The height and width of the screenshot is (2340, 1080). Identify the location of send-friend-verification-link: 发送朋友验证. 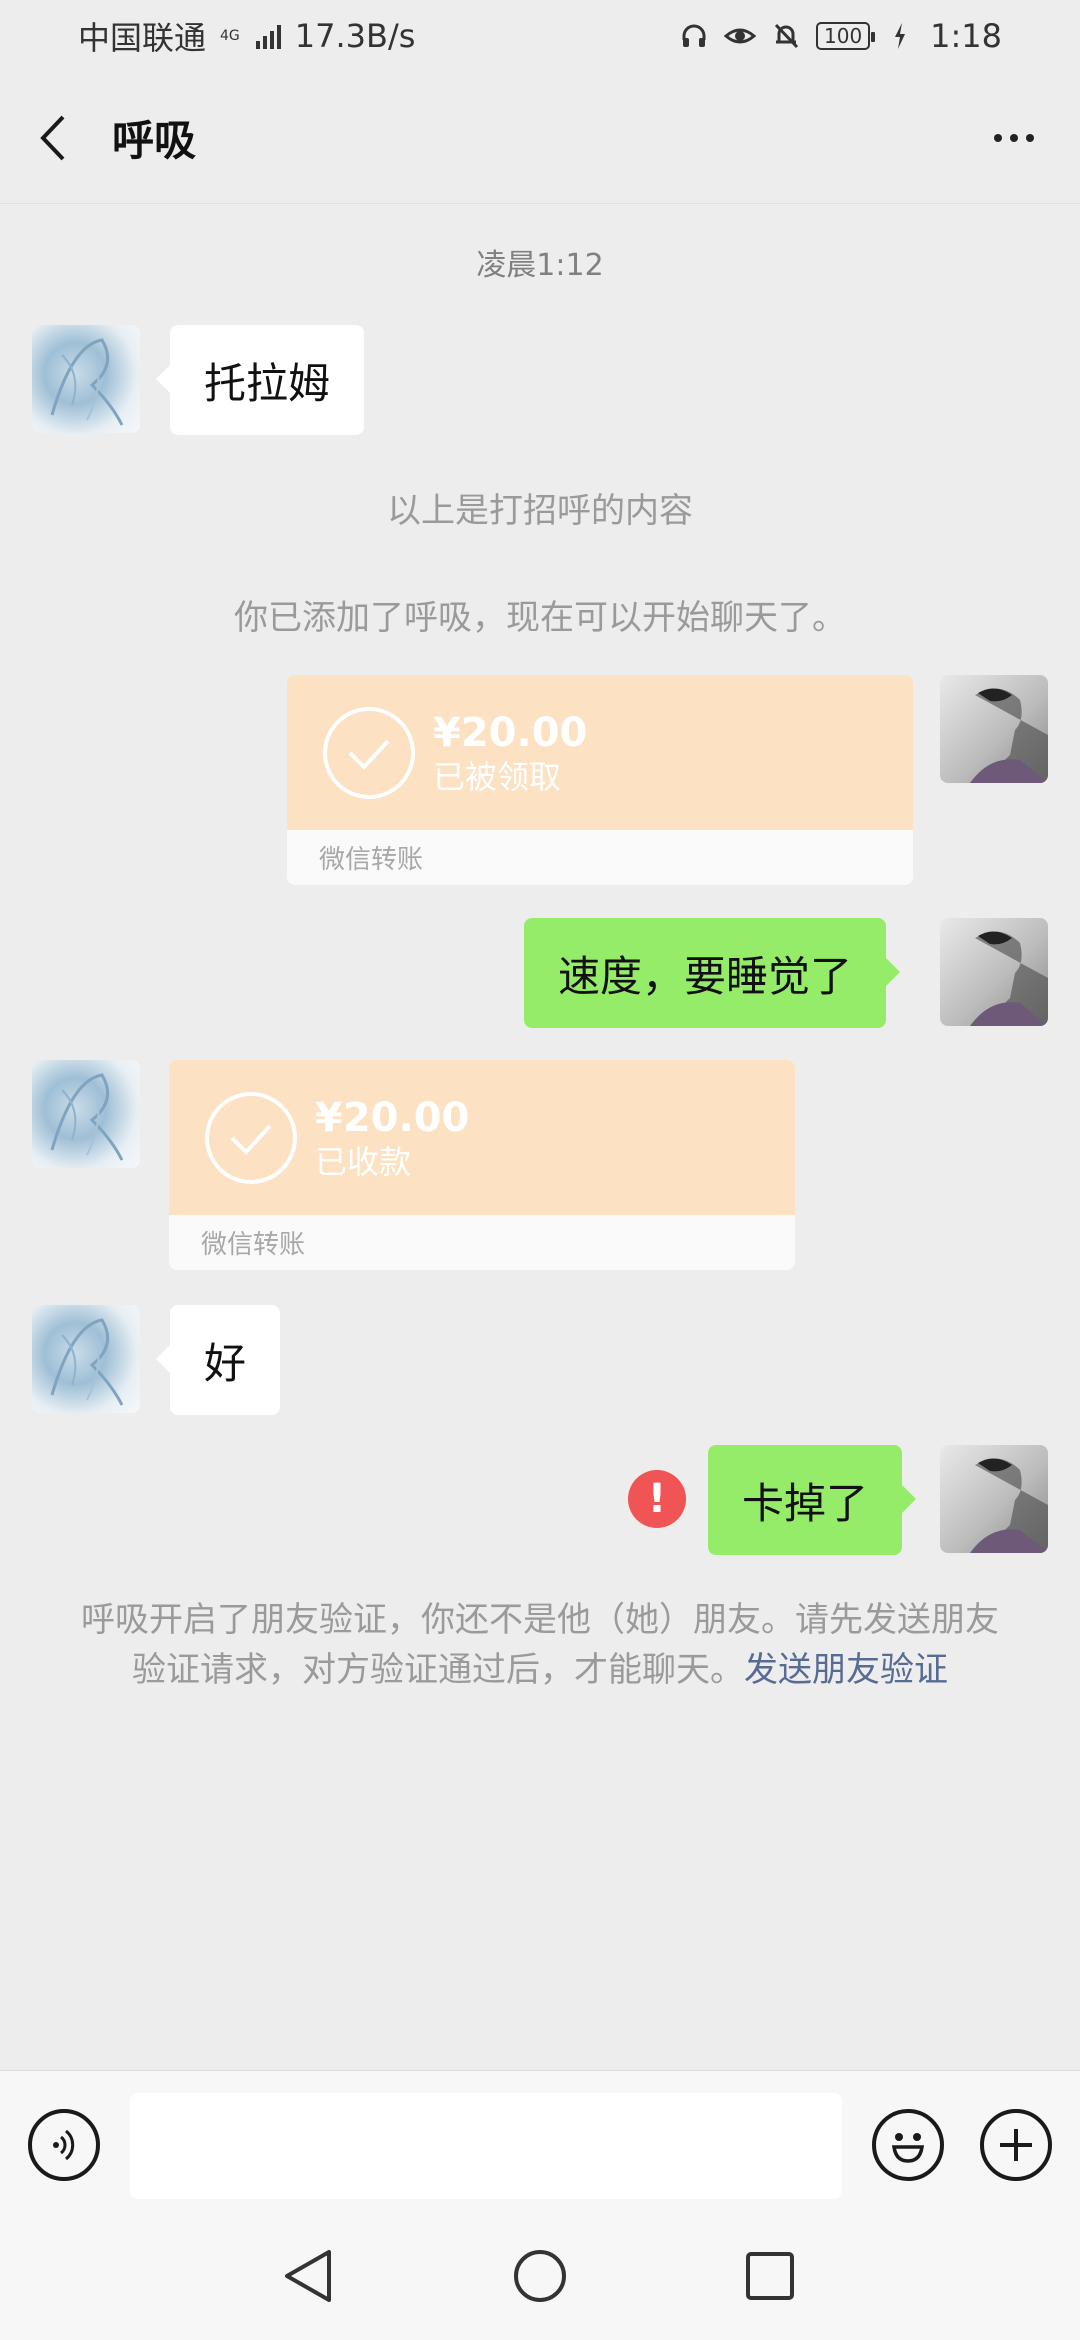
(846, 1670).